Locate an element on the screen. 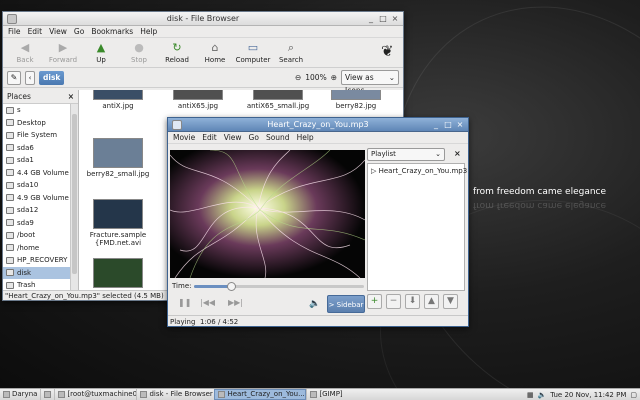  forward-button: ▶ Forward is located at coordinates (63, 52).